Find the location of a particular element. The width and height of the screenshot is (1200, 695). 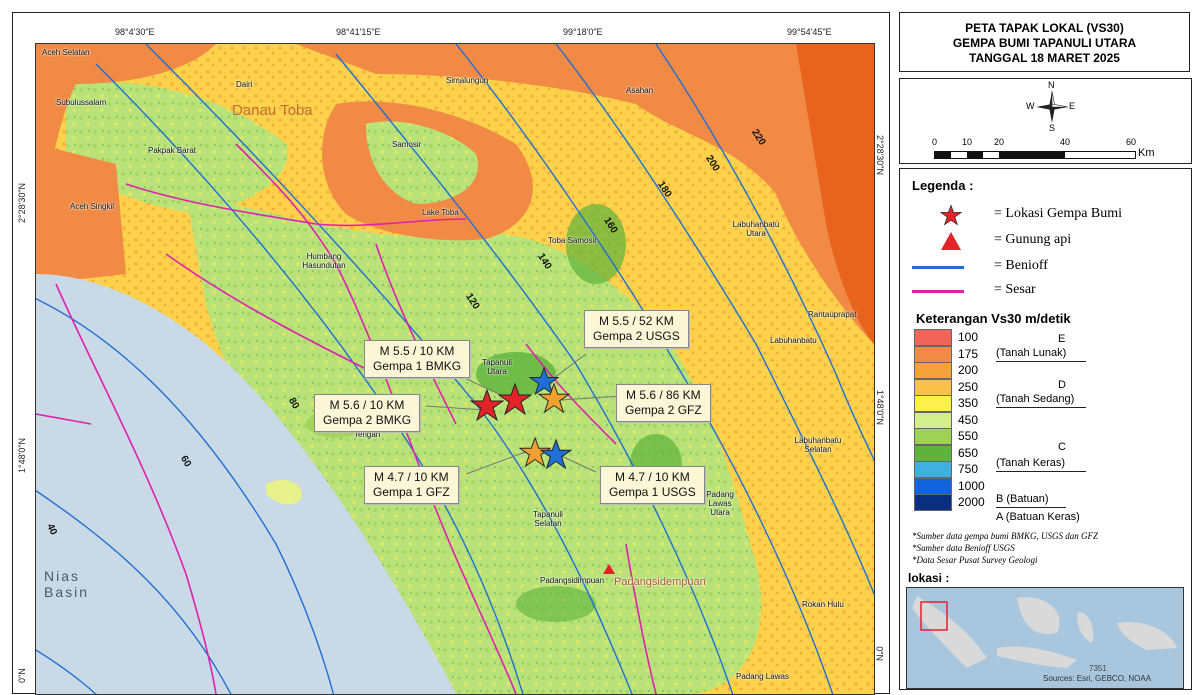

vs30-value: 750 is located at coordinates (968, 469).